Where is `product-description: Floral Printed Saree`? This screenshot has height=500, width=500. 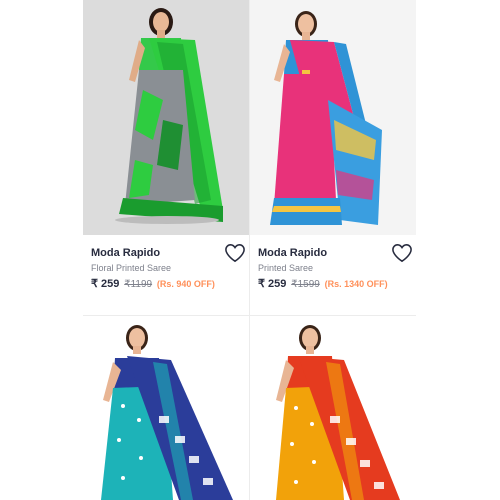 product-description: Floral Printed Saree is located at coordinates (131, 268).